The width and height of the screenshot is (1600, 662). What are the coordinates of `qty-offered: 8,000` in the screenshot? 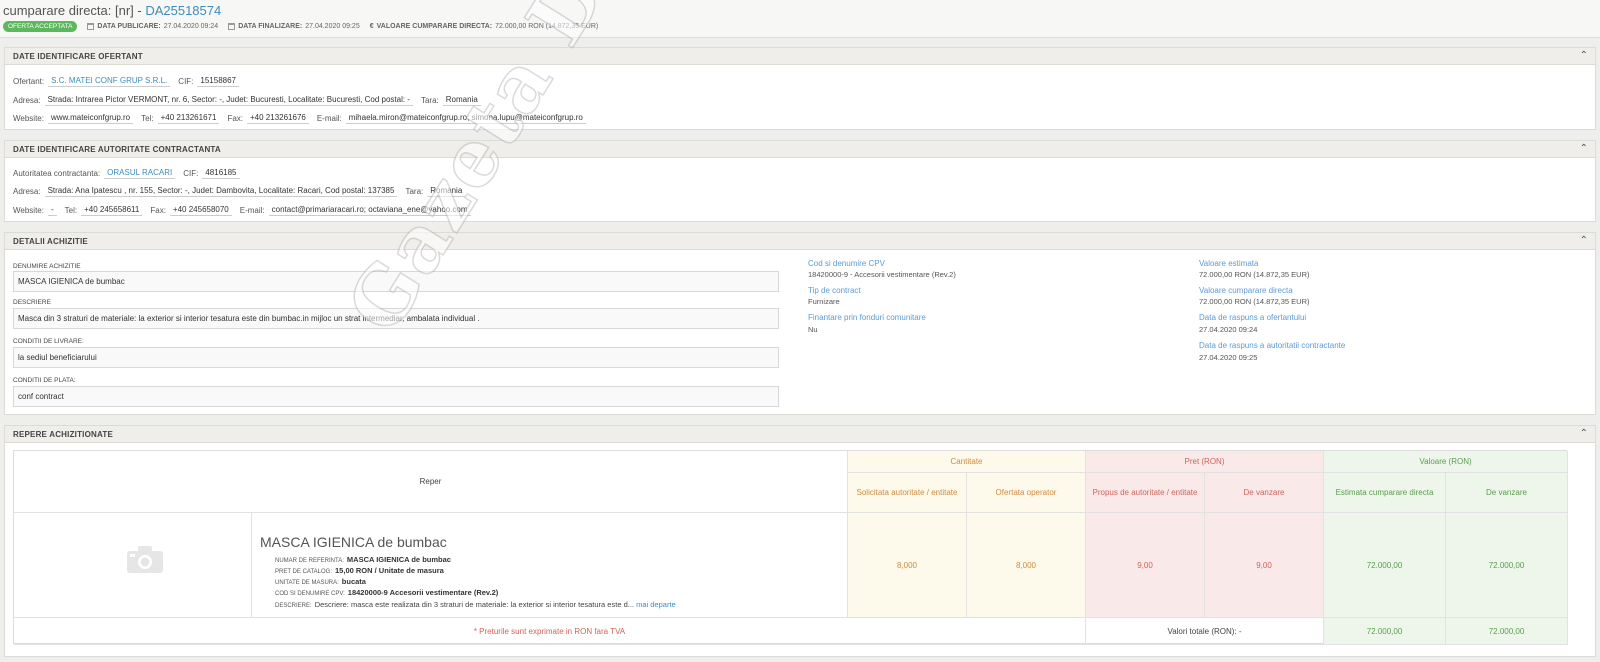 It's located at (1026, 565).